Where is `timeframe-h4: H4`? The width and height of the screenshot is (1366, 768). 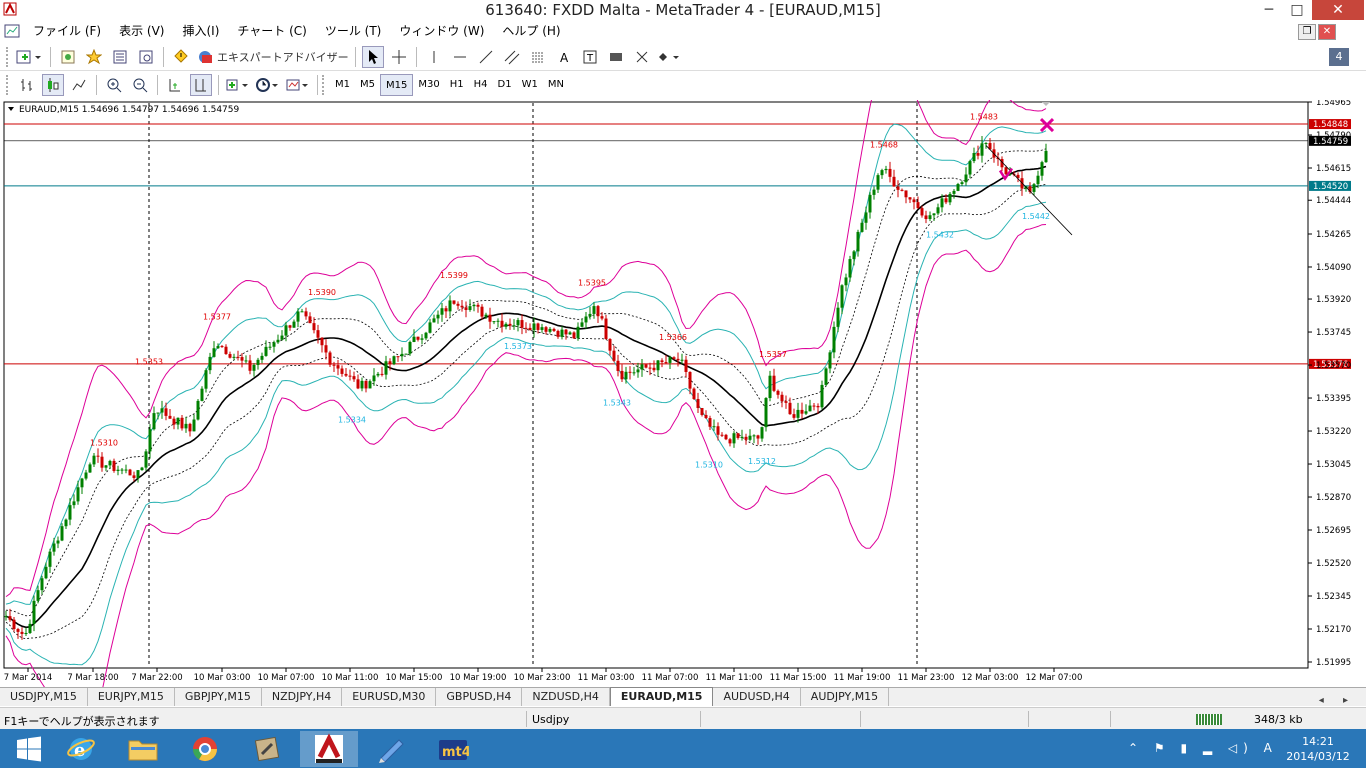 timeframe-h4: H4 is located at coordinates (481, 85).